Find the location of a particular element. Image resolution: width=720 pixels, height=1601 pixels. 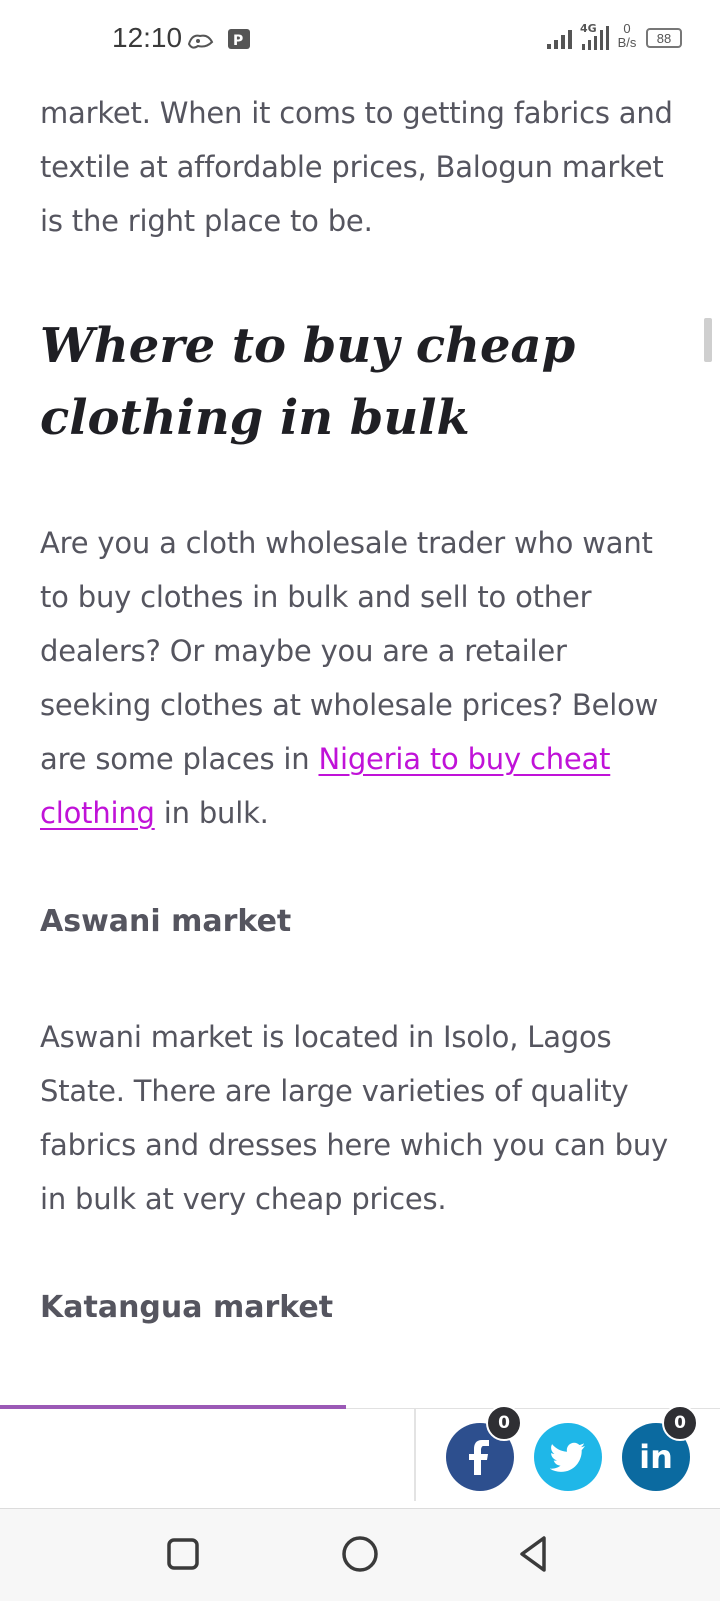

app-notification-icon: P is located at coordinates (239, 39).